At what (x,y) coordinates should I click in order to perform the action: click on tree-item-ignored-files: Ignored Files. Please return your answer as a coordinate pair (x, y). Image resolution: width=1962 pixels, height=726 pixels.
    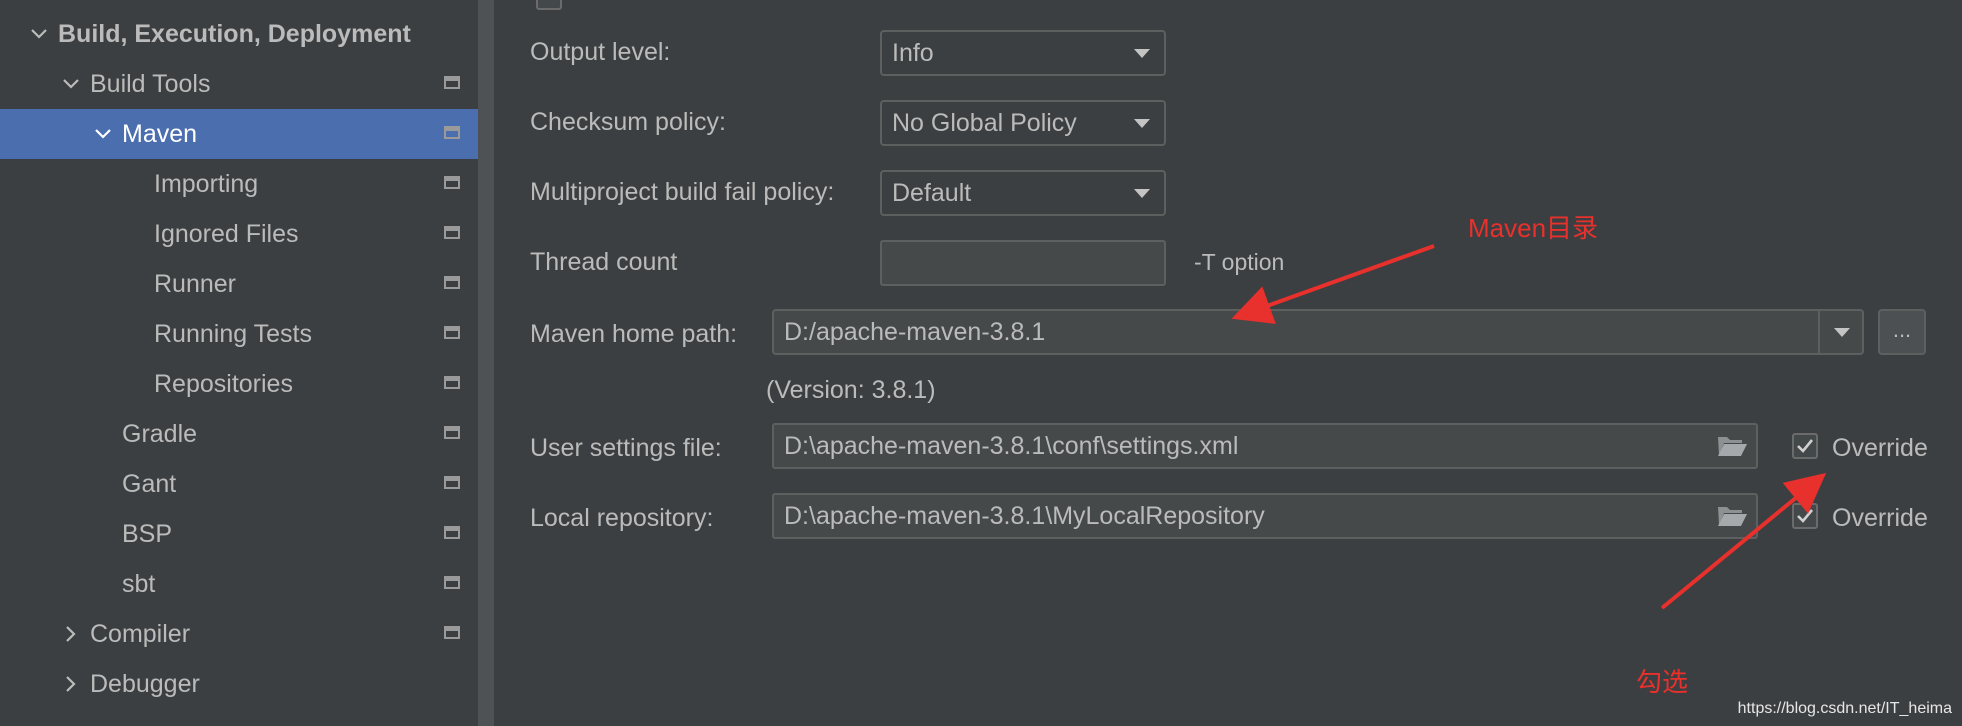
    Looking at the image, I should click on (239, 234).